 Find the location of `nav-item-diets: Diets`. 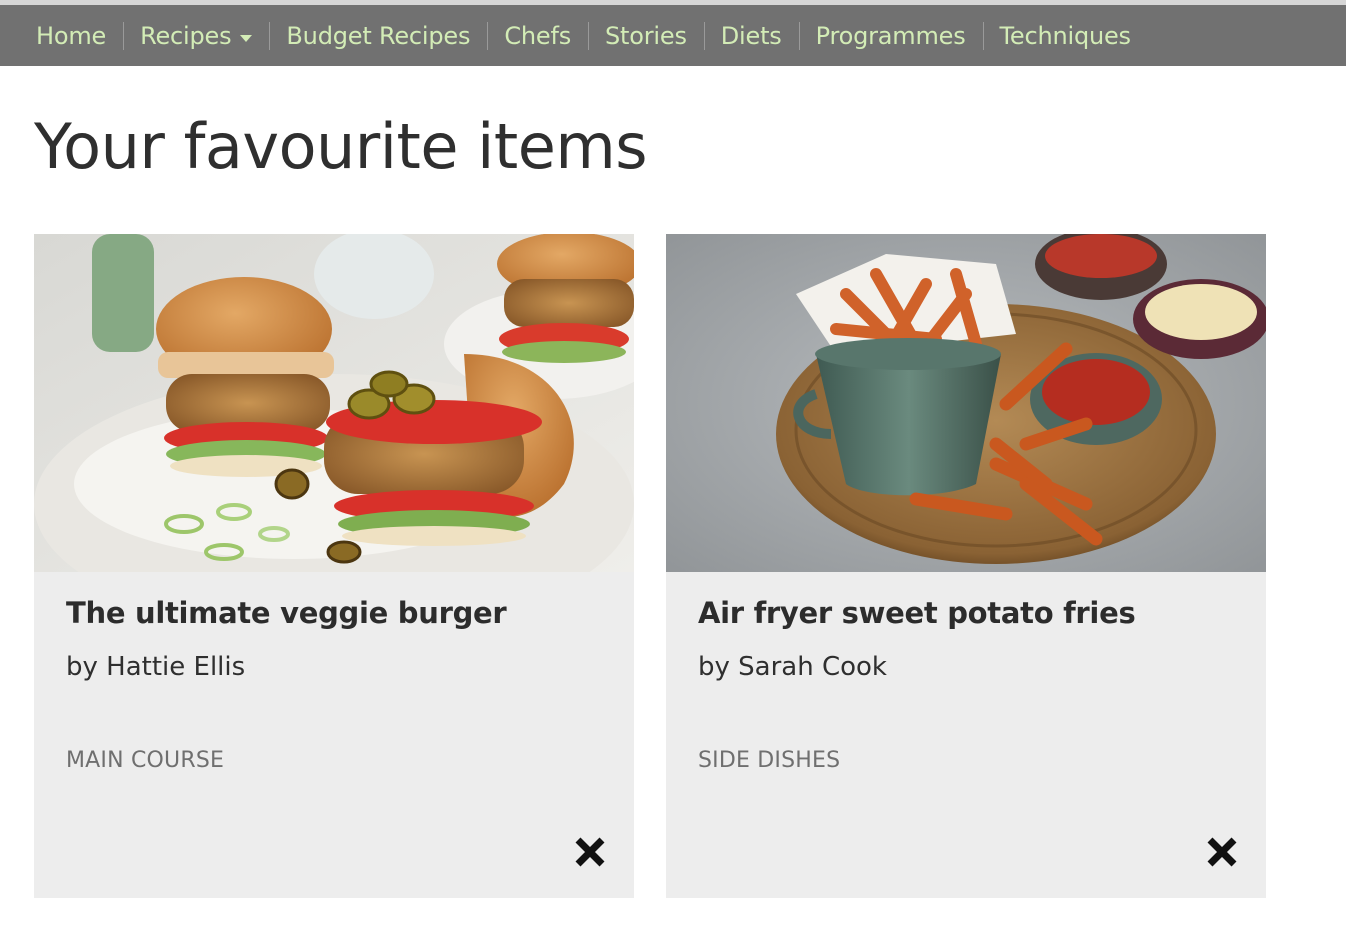

nav-item-diets: Diets is located at coordinates (751, 36).